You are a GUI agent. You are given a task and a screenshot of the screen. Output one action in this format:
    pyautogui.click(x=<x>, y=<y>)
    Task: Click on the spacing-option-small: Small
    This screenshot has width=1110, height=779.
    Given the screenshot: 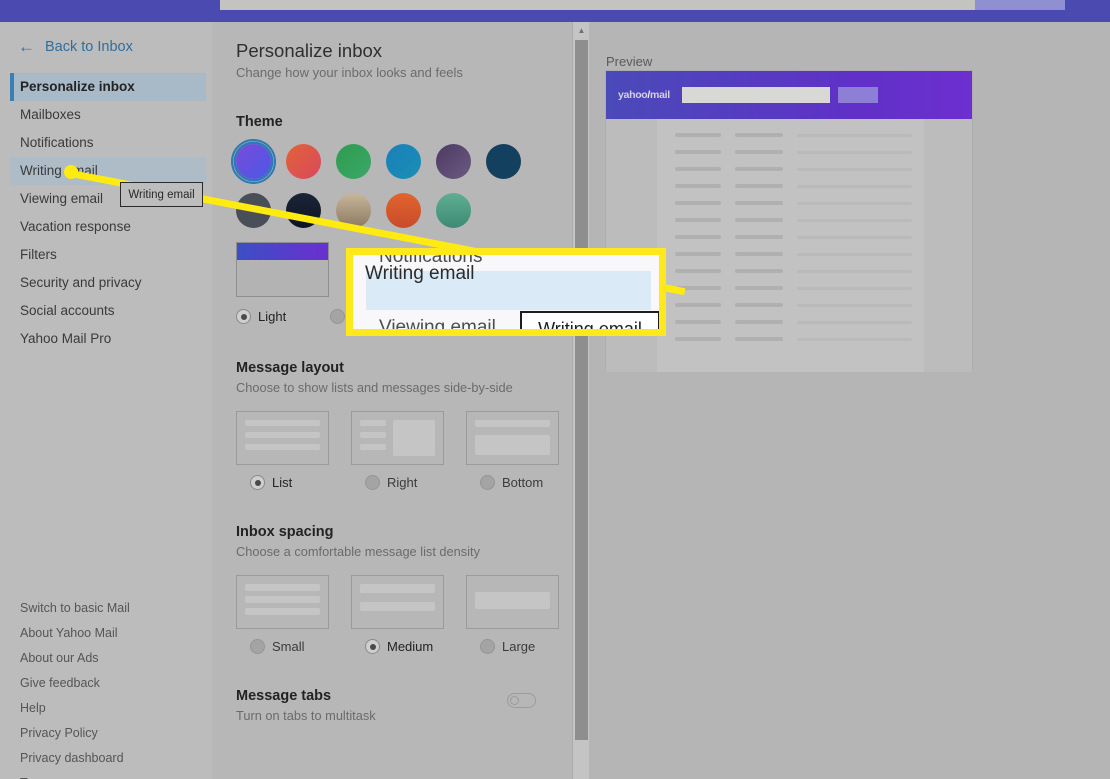 What is the action you would take?
    pyautogui.click(x=282, y=646)
    